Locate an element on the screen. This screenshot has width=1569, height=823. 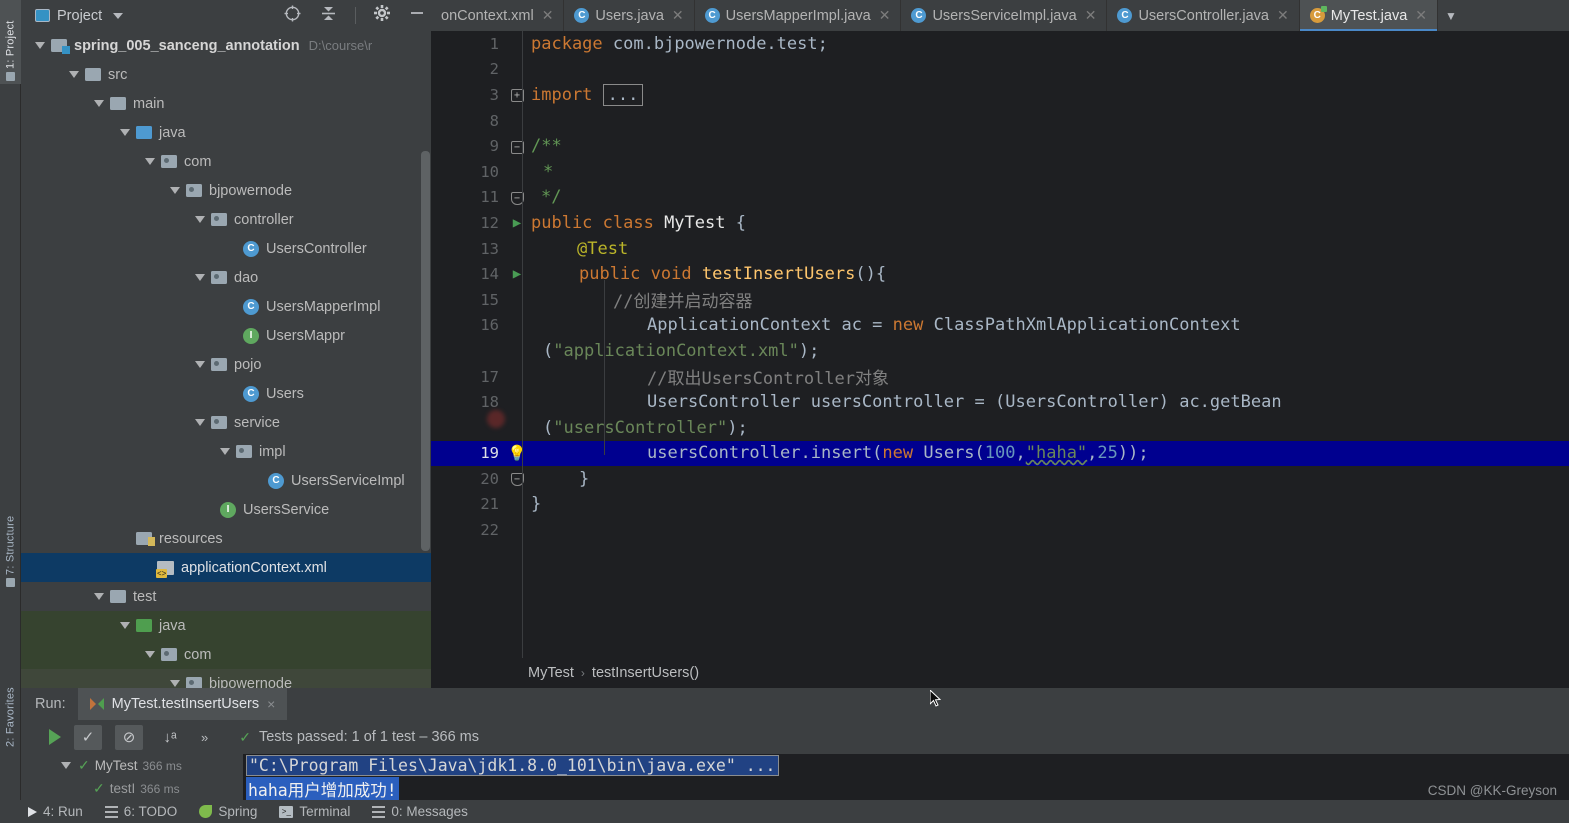
test-tree-row-testinsert: ✓ testI 366 ms is located at coordinates (131, 788).